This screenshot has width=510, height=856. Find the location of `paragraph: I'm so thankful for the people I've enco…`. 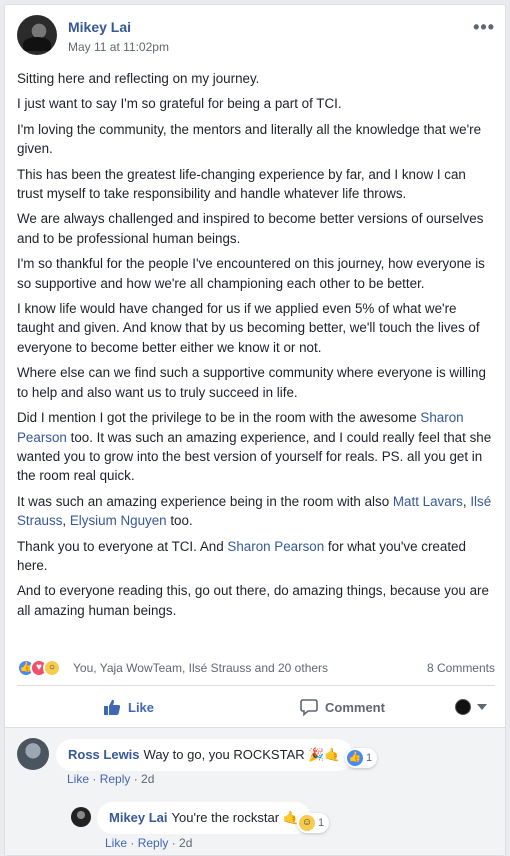

paragraph: I'm so thankful for the people I've enco… is located at coordinates (251, 273).